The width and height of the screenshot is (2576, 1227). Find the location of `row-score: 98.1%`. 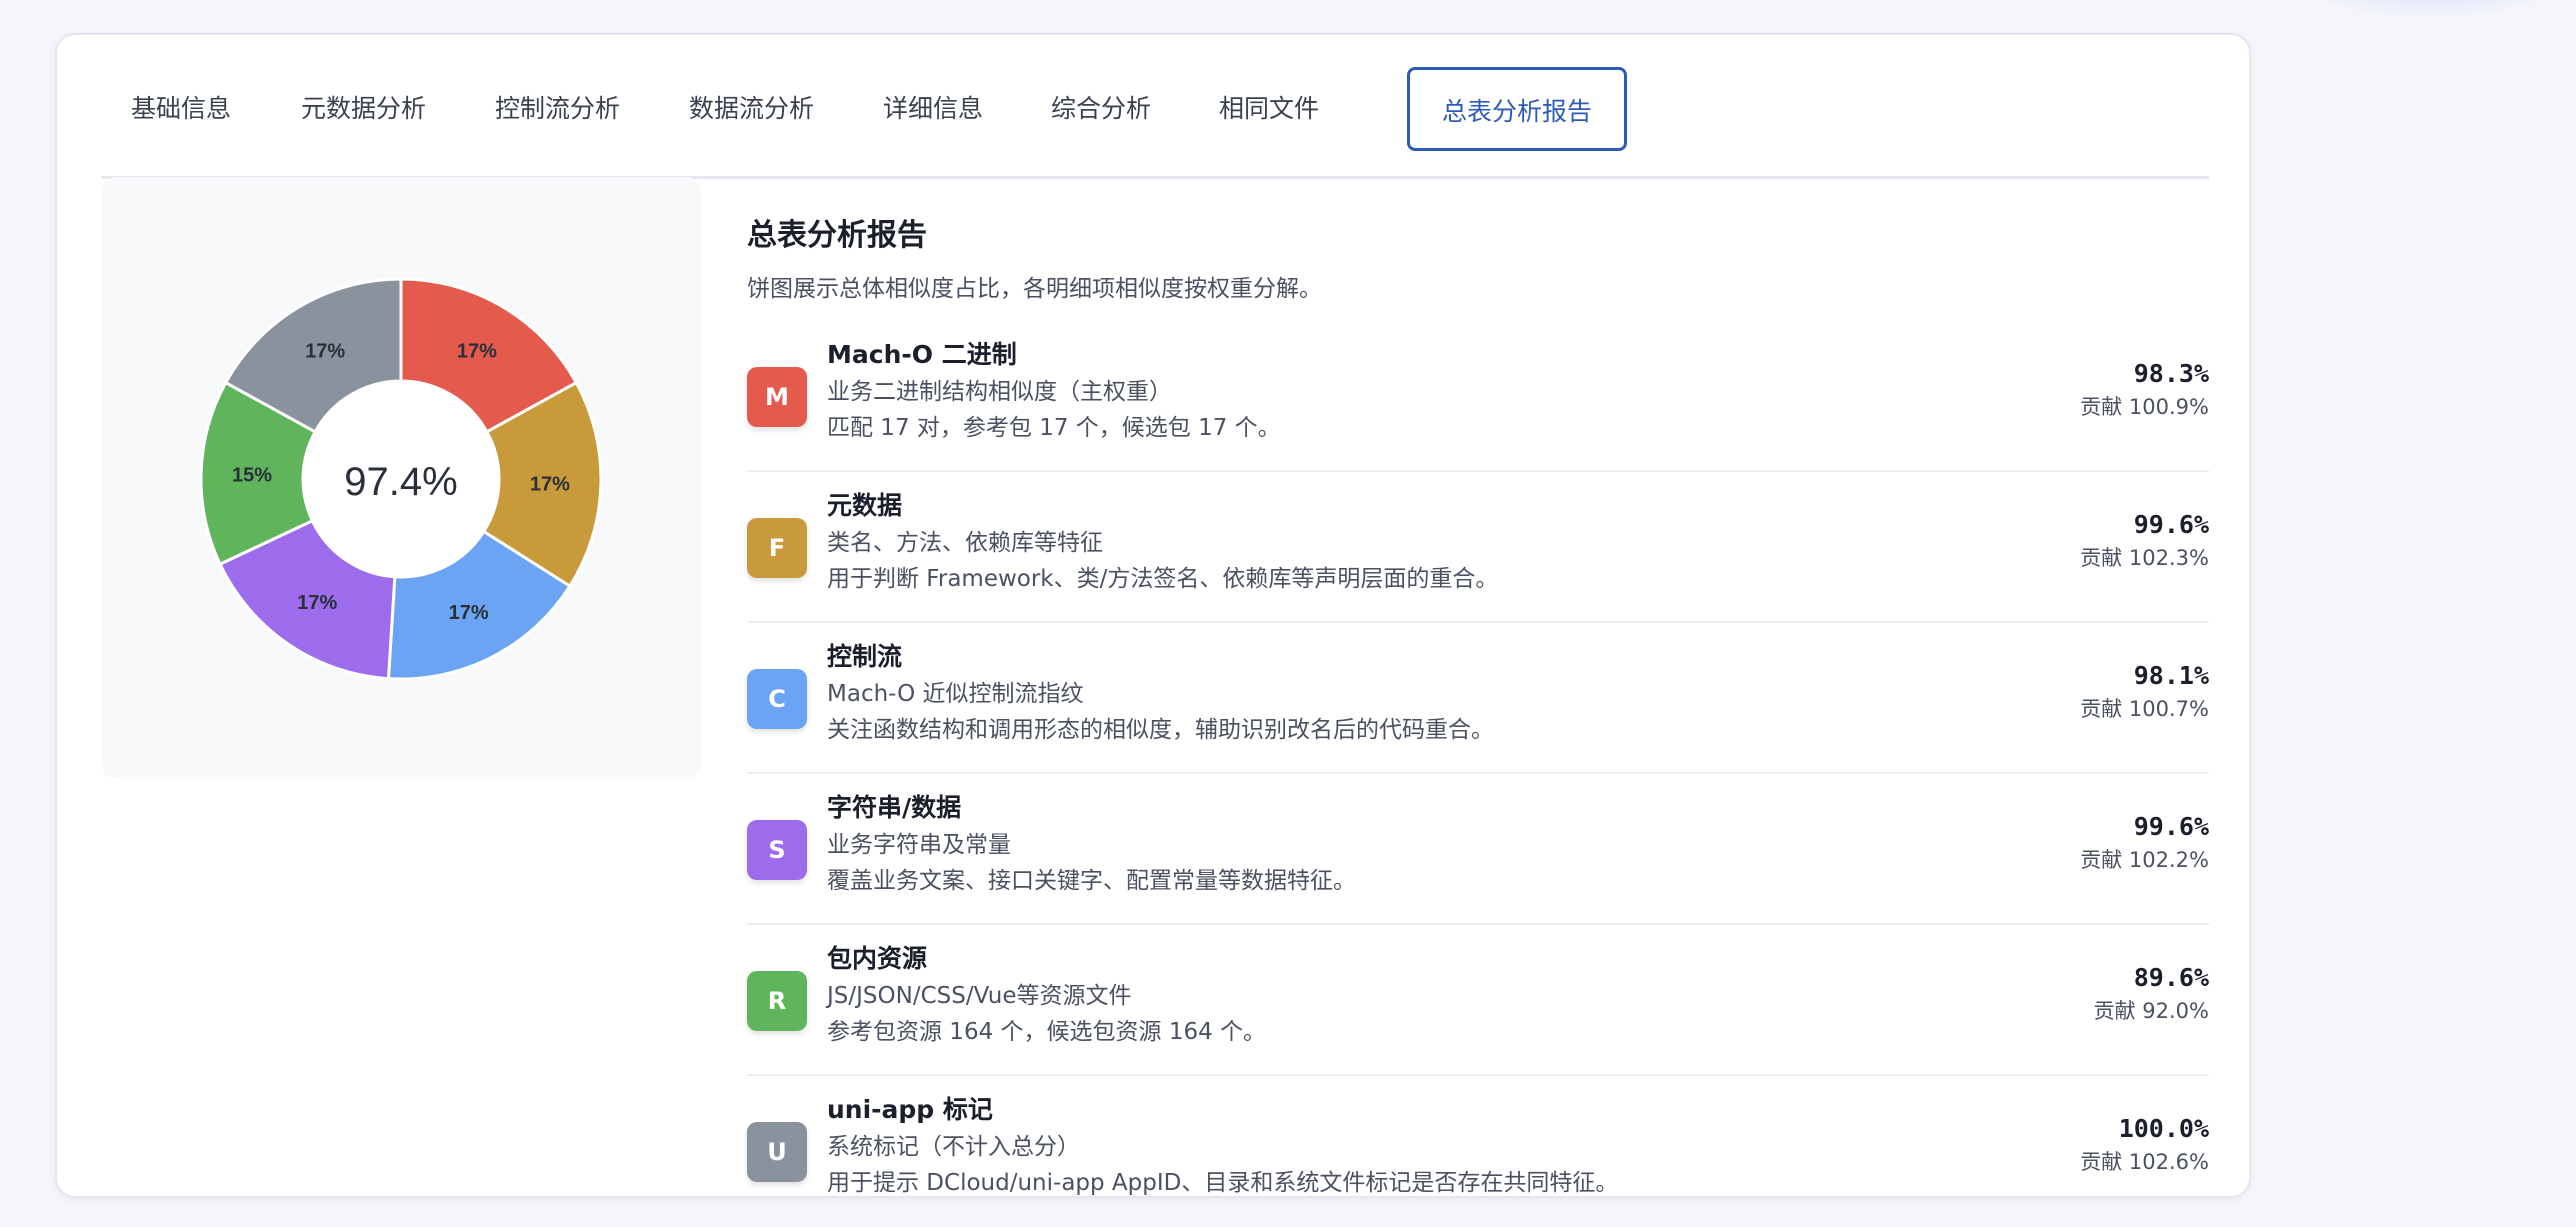

row-score: 98.1% is located at coordinates (2171, 675).